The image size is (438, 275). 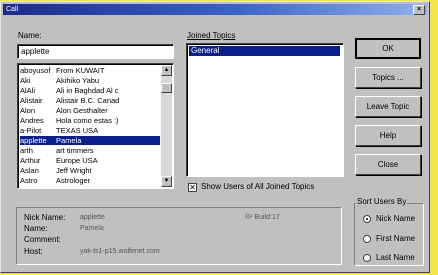 I want to click on user-real-name: Akihiko Yabu, so click(x=78, y=80).